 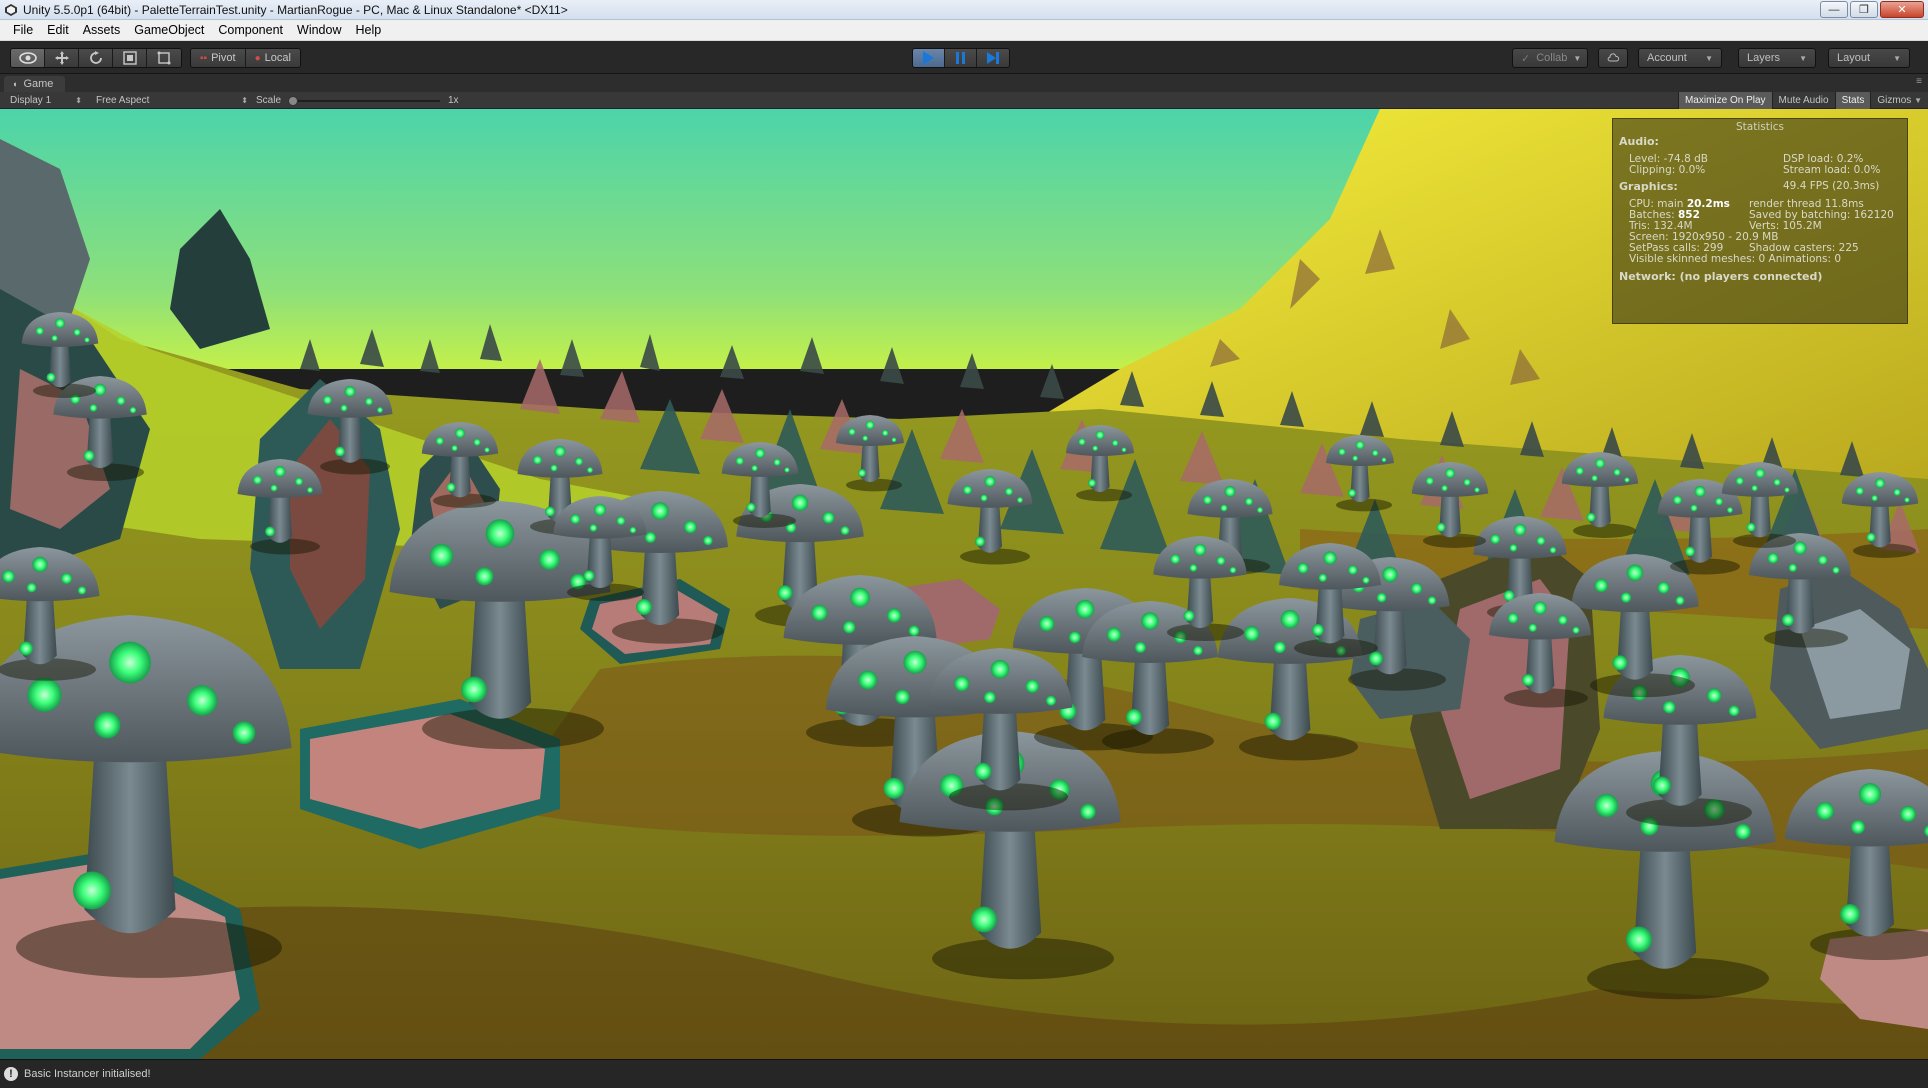 I want to click on mute-audio-toggle: Mute Audio, so click(x=1803, y=100).